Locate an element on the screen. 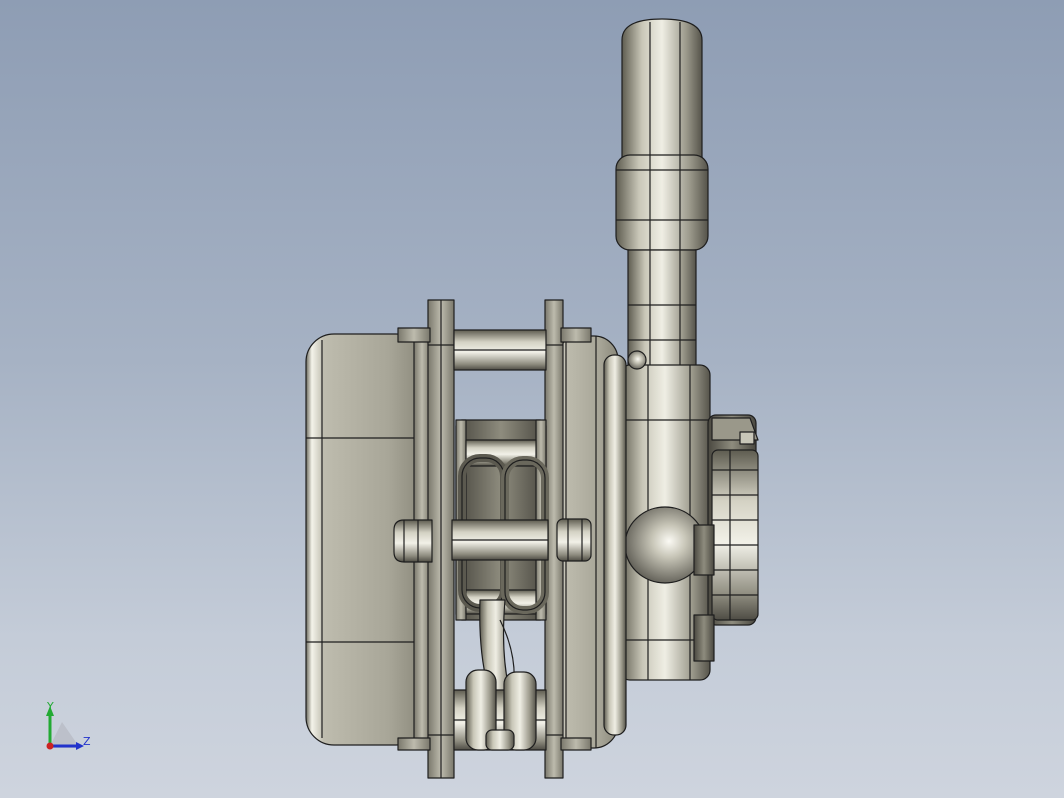 The image size is (1064, 798). axis-z-label: Z is located at coordinates (87, 741).